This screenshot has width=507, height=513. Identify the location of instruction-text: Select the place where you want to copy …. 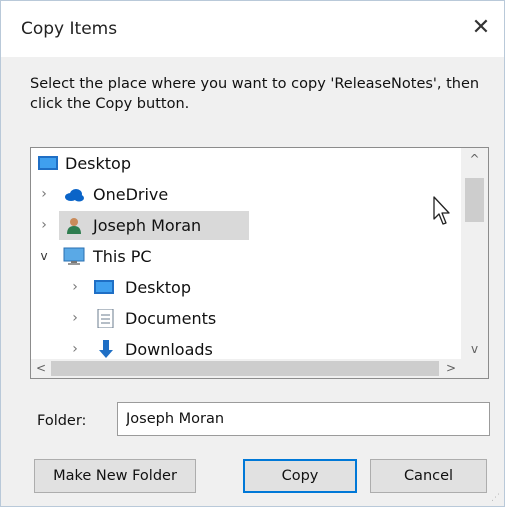
(255, 94).